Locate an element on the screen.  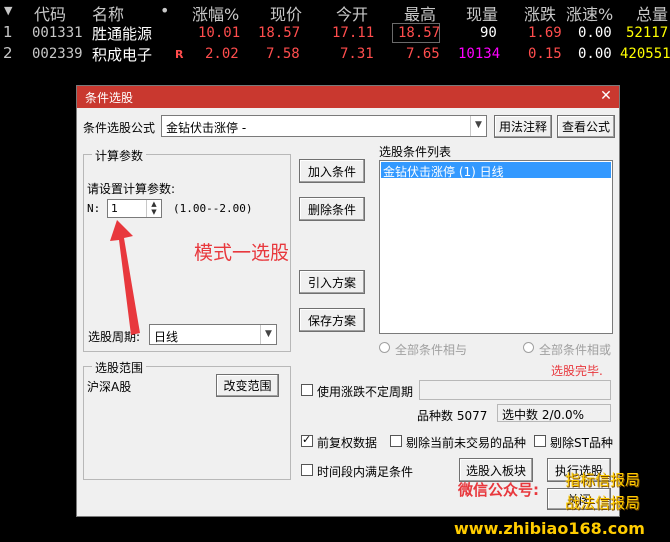
arrow-icon is located at coordinates (125, 277).